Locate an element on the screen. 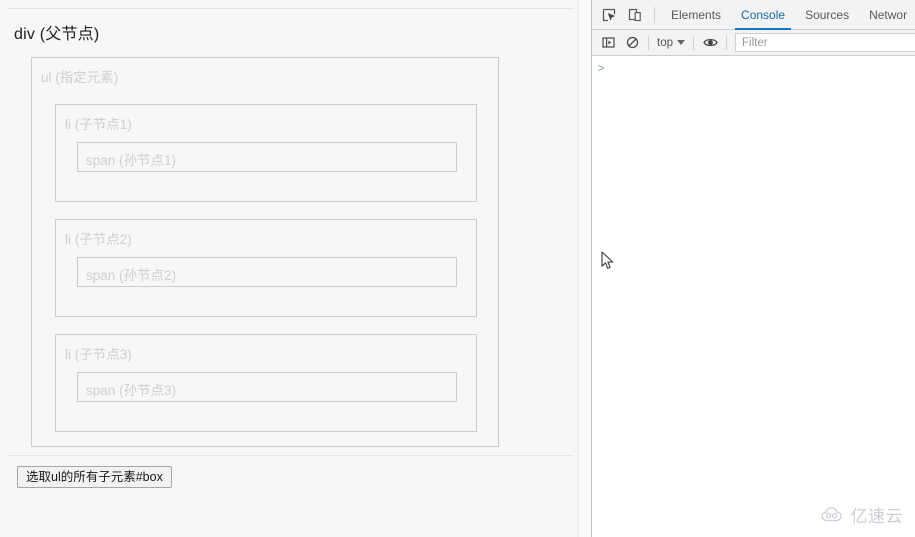  span-grandchild-node-3-box: span (孙节点3) is located at coordinates (267, 387).